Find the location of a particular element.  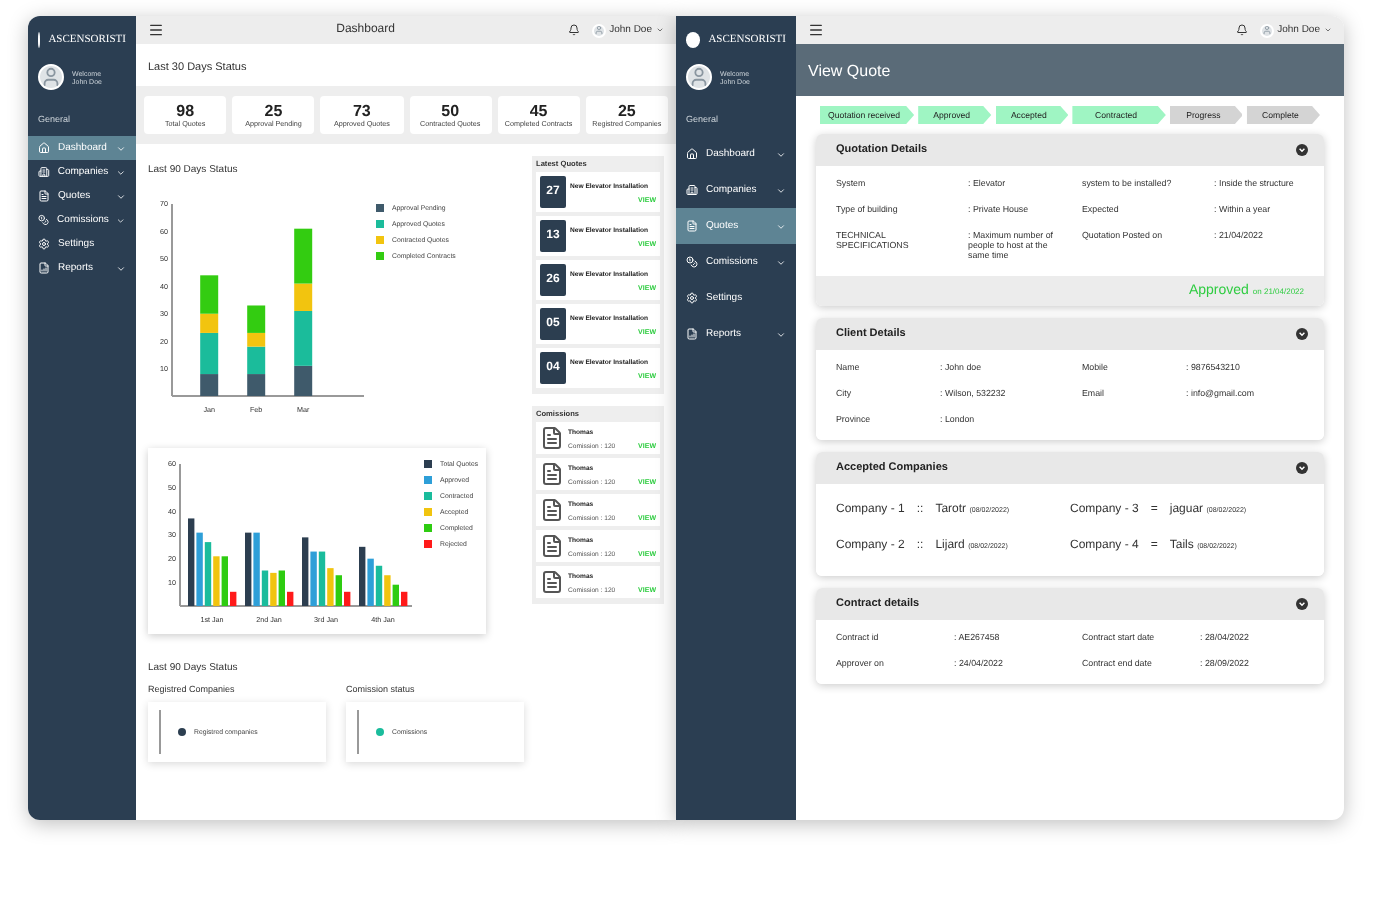

page-title: View Quote is located at coordinates (1070, 70).